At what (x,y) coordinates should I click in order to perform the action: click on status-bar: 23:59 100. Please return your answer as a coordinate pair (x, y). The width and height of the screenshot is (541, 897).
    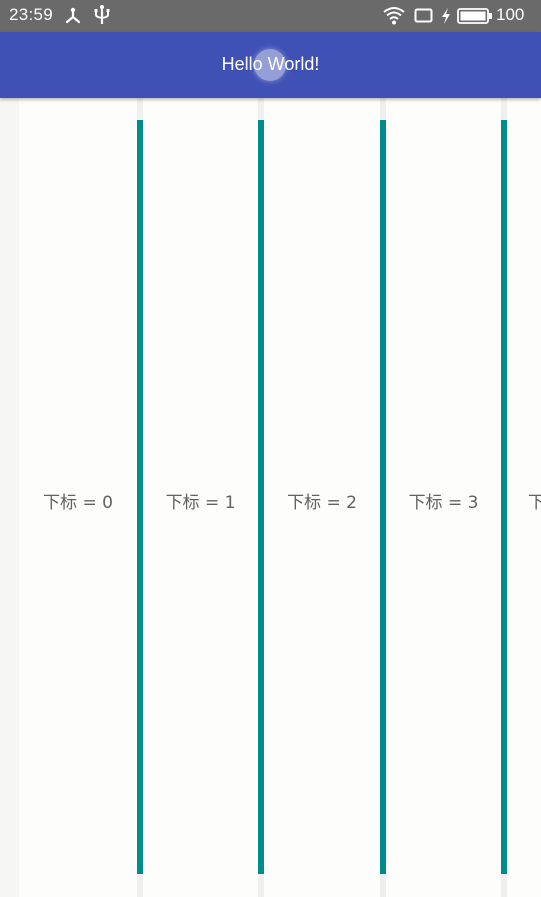
    Looking at the image, I should click on (270, 16).